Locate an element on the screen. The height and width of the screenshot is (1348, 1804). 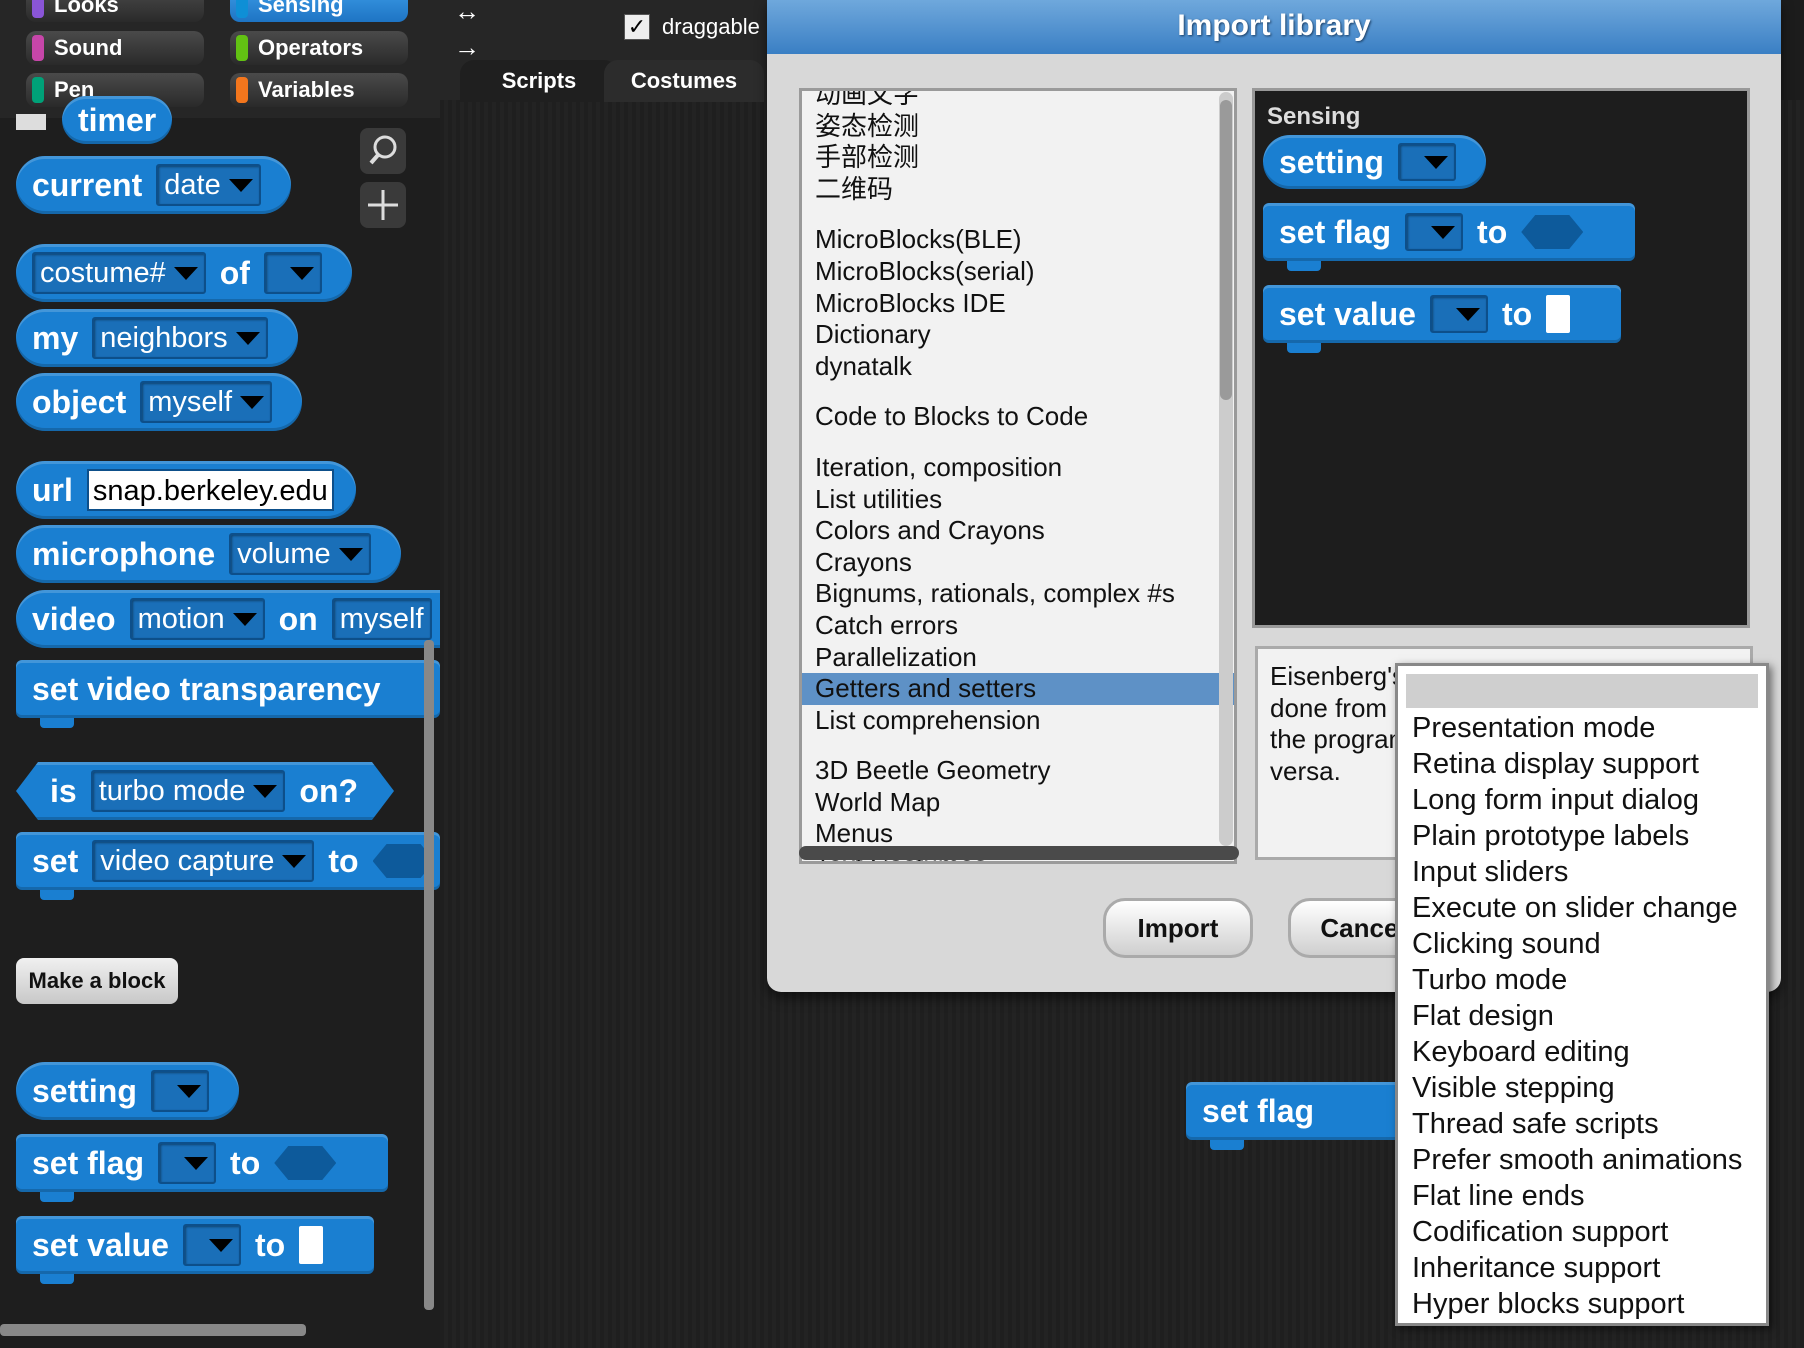
is-turbo-mode-predicate: is turbo mode on? is located at coordinates (205, 791).